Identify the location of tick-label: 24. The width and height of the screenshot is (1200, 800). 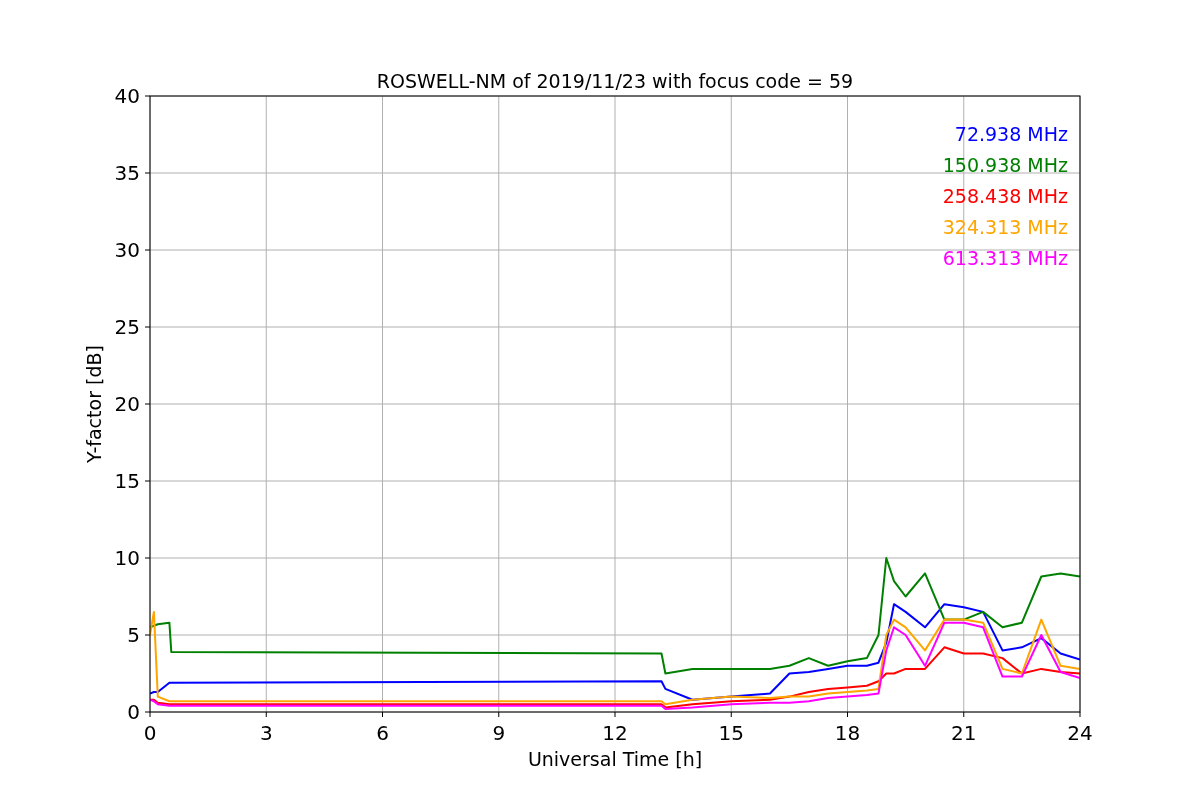
(1080, 733).